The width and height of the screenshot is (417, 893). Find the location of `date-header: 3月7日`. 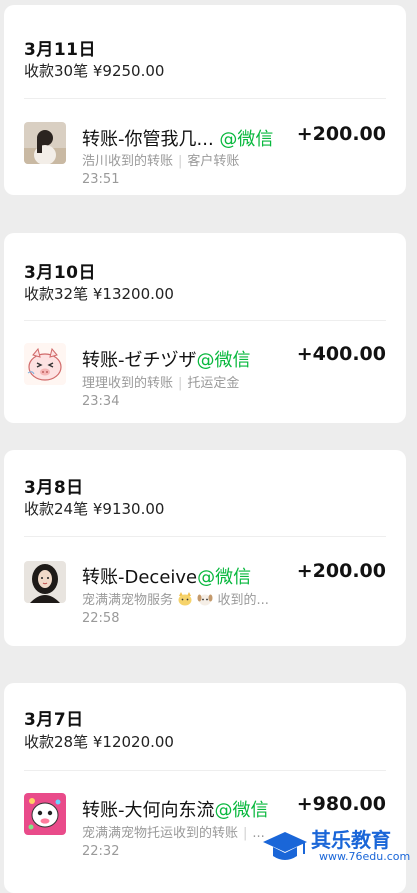

date-header: 3月7日 is located at coordinates (54, 720).